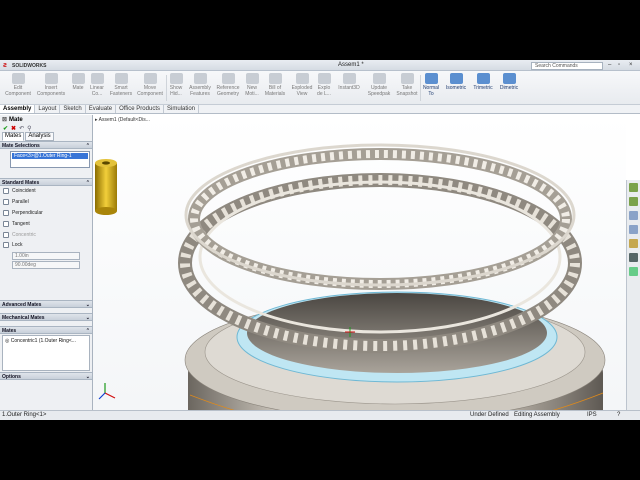 The image size is (640, 480). Describe the element at coordinates (633, 229) in the screenshot. I see `view-palette-icon` at that location.